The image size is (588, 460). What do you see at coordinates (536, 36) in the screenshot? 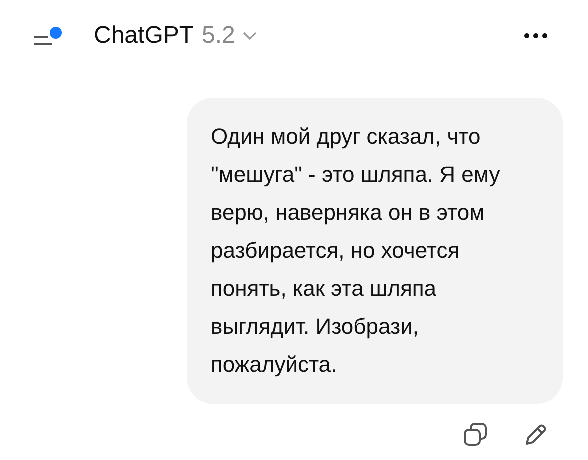
I see `more-options-icon` at bounding box center [536, 36].